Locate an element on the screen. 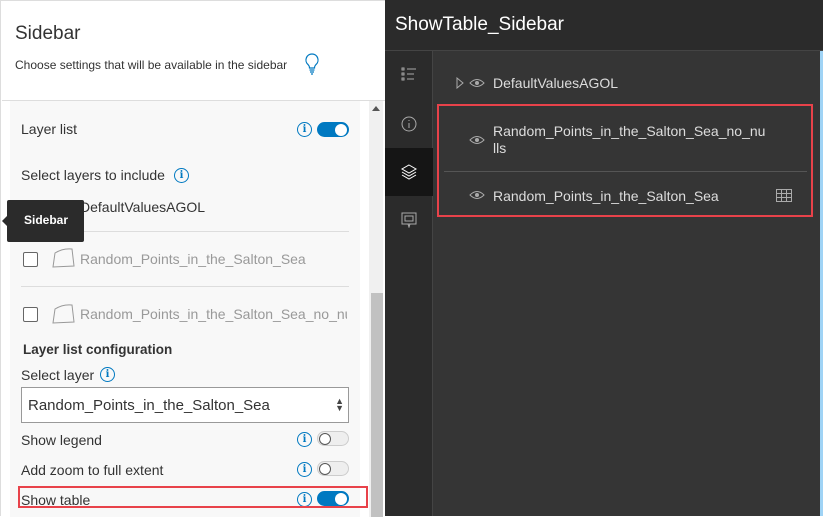 The height and width of the screenshot is (517, 823). legend-icon is located at coordinates (408, 74).